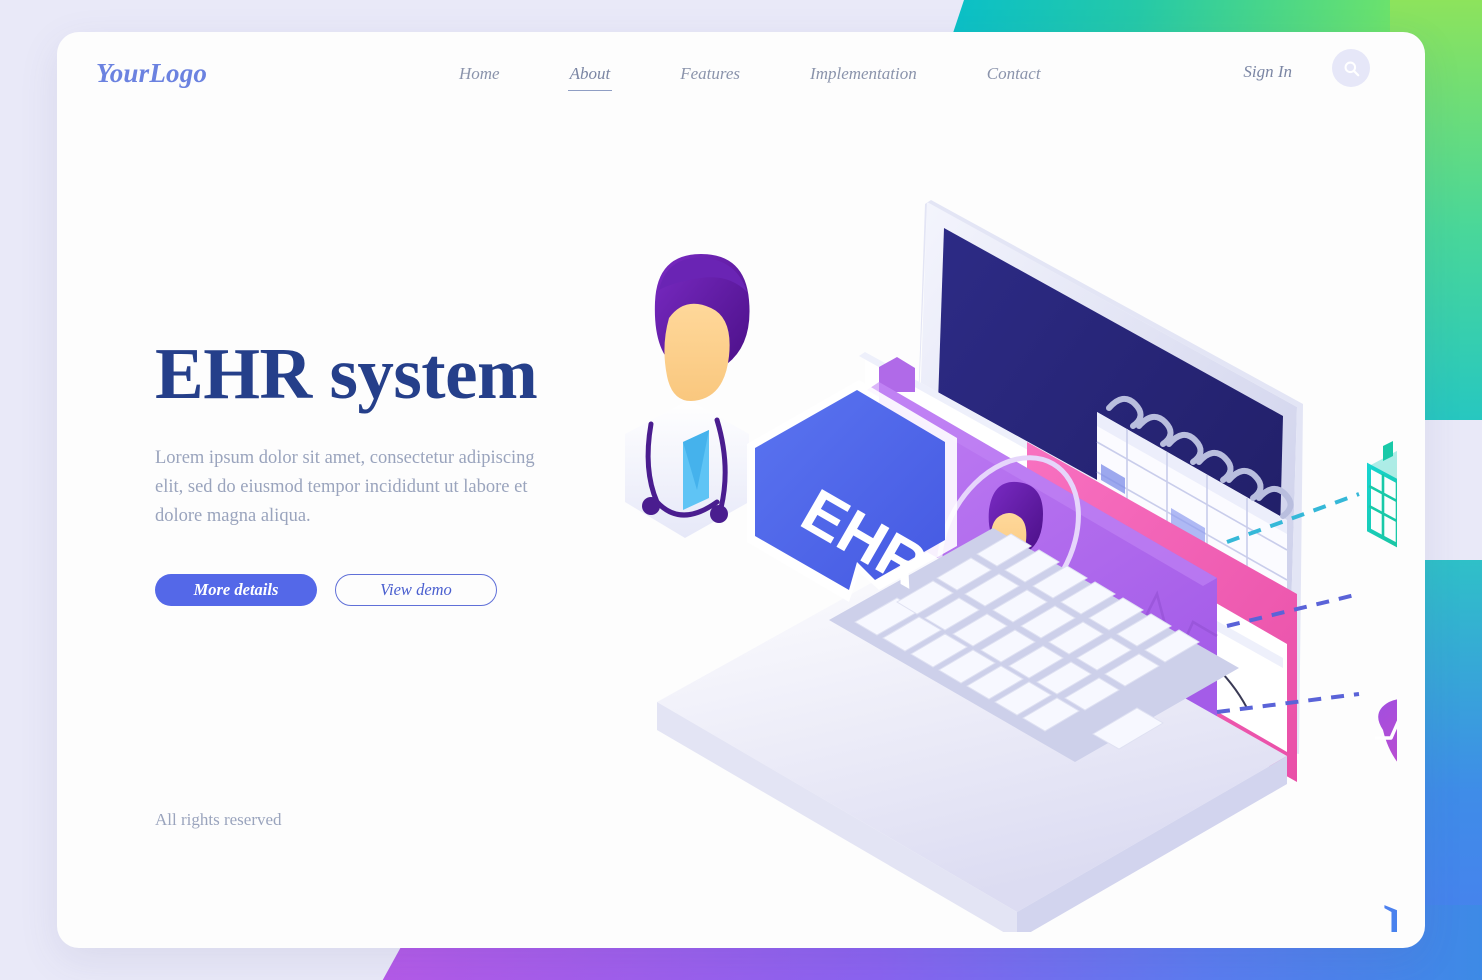 The width and height of the screenshot is (1482, 980). Describe the element at coordinates (479, 74) in the screenshot. I see `nav-item-home: Home` at that location.